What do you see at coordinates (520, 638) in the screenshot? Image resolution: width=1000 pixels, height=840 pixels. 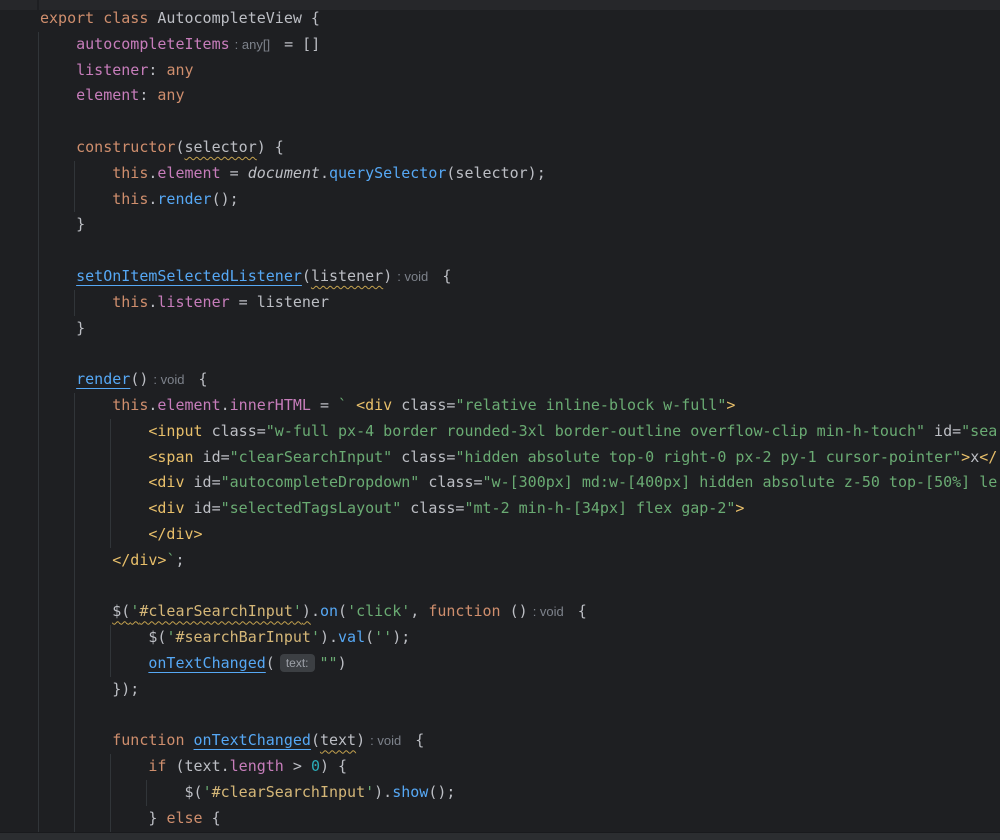 I see `code-line: $('#searchBarInput').val('');` at bounding box center [520, 638].